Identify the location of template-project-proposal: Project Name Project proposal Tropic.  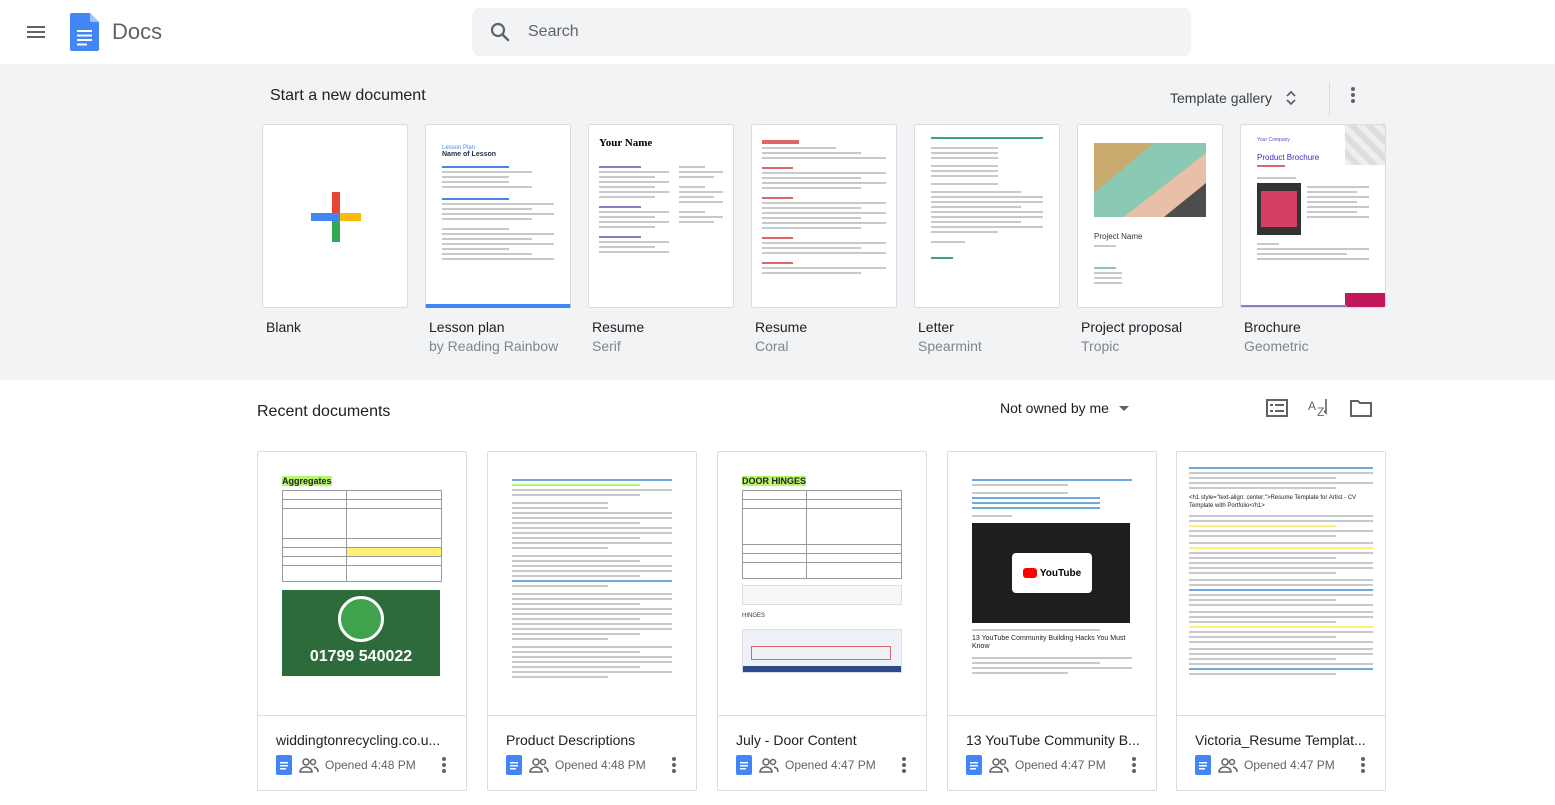
(1150, 239).